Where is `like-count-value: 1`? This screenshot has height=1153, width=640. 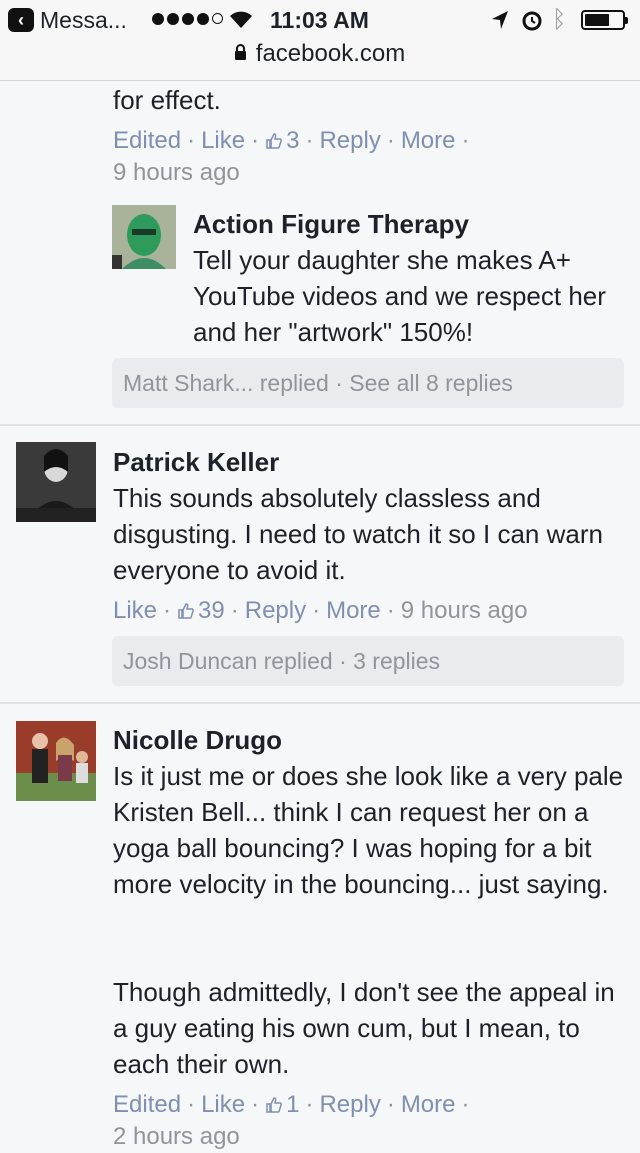
like-count-value: 1 is located at coordinates (293, 1104).